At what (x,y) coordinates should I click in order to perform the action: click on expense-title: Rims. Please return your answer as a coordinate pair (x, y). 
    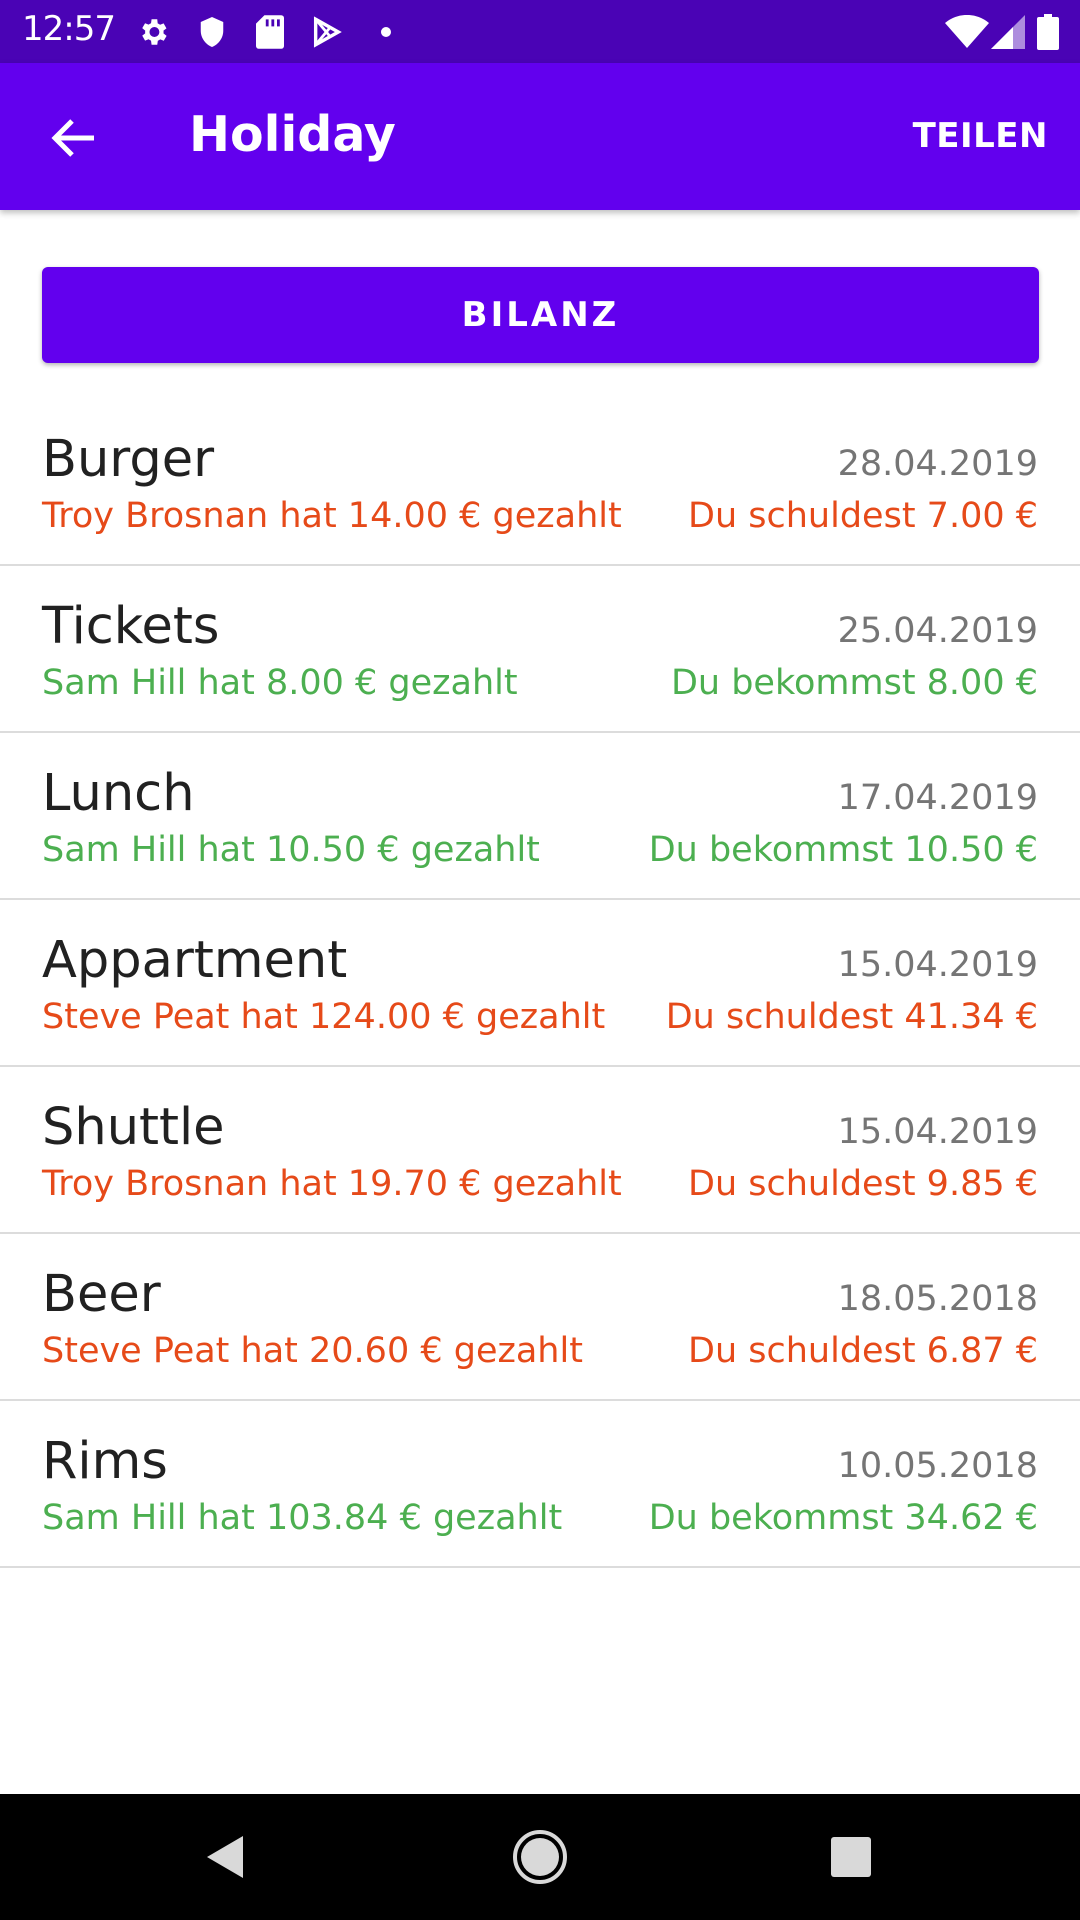
    Looking at the image, I should click on (105, 1461).